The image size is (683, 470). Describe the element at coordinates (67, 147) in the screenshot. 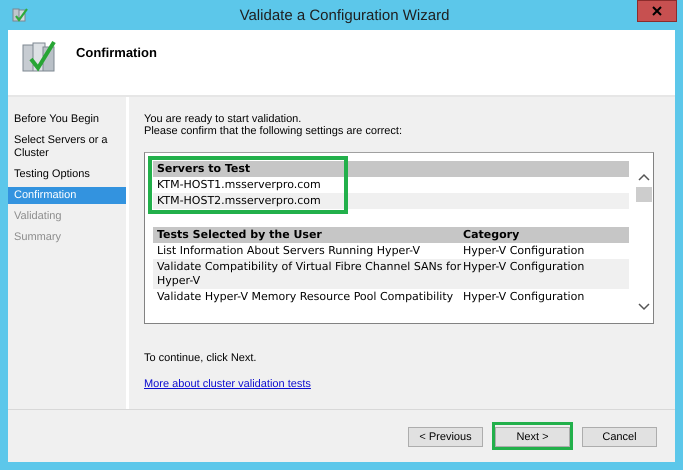

I see `sidebar-item: Select Servers or a Cluster` at that location.